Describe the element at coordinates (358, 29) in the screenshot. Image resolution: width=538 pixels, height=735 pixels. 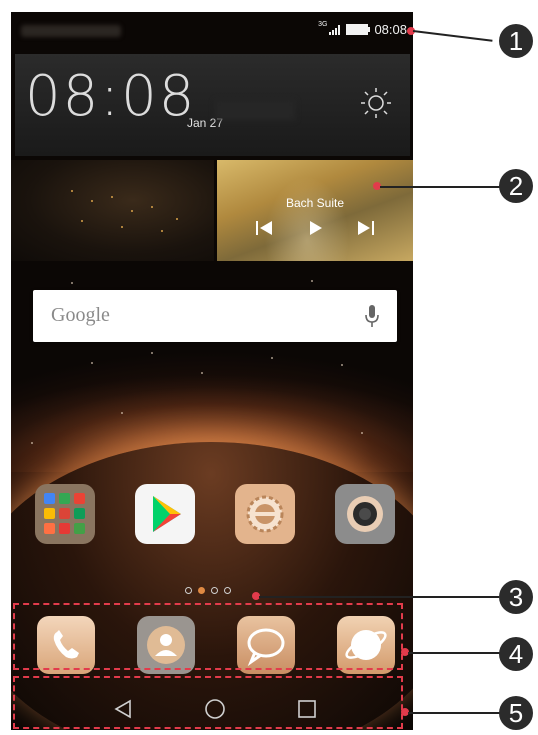
I see `battery-icon` at that location.